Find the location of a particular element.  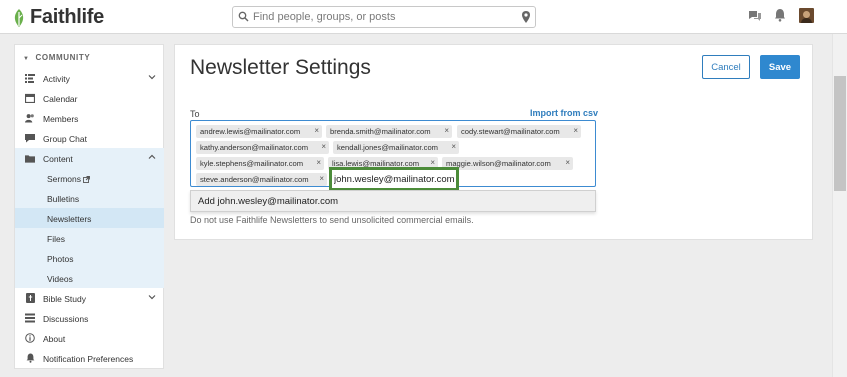

sidebar-item-label: Content is located at coordinates (58, 159).